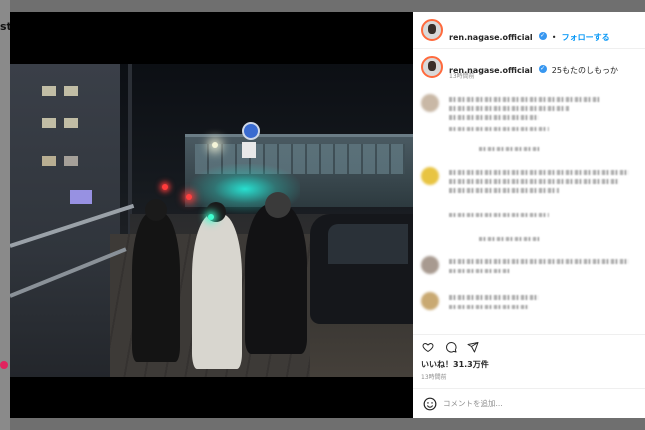 The height and width of the screenshot is (430, 645). I want to click on follow-button: フォローする, so click(586, 37).